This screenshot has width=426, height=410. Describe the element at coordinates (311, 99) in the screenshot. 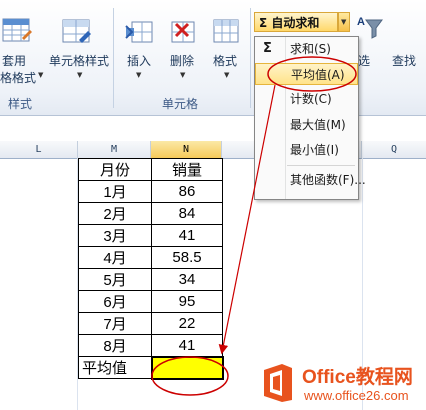

I see `menu-item-label: 计数(C)` at that location.